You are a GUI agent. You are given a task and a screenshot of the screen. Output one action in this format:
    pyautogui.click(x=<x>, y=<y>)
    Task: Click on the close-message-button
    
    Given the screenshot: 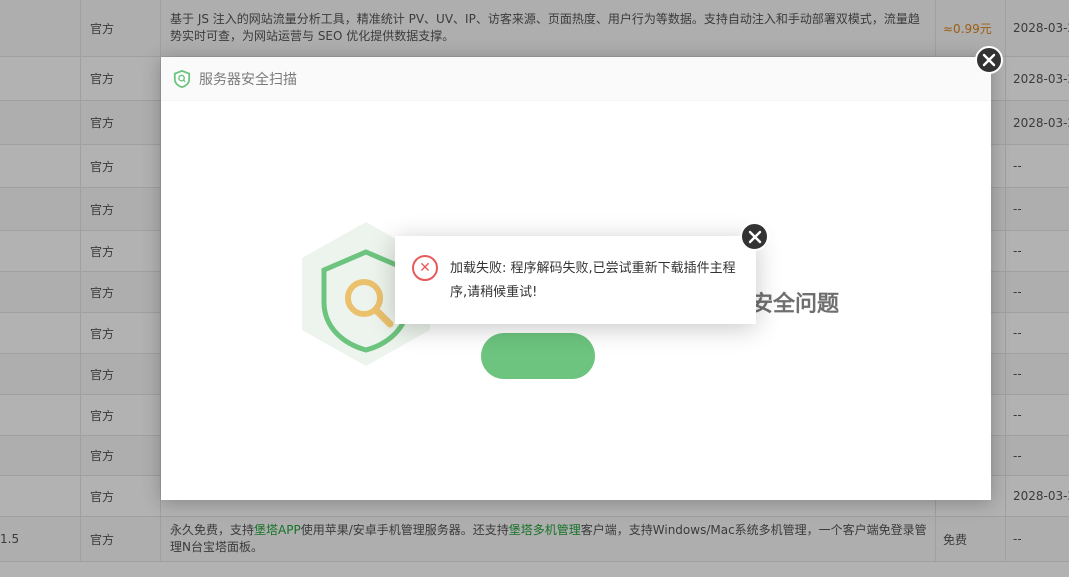 What is the action you would take?
    pyautogui.click(x=754, y=236)
    